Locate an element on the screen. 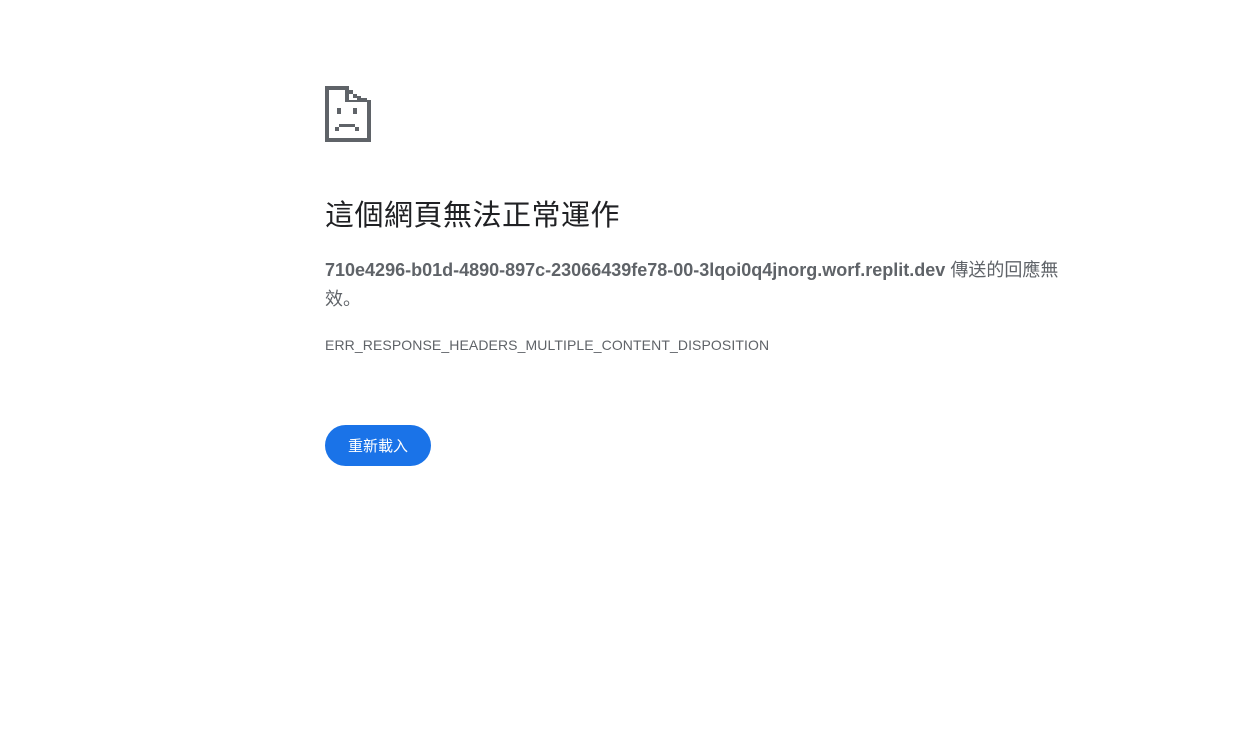 The height and width of the screenshot is (753, 1249). page-title: 這個網頁無法正常運作 is located at coordinates (473, 216).